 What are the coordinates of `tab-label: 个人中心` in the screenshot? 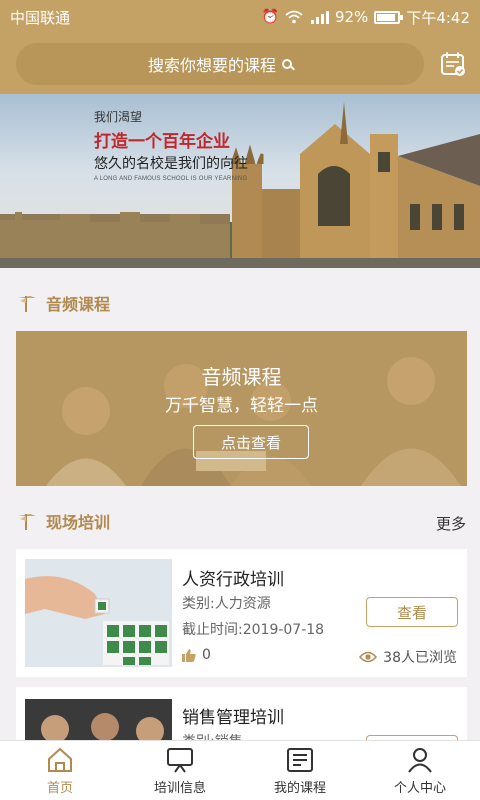 It's located at (419, 788).